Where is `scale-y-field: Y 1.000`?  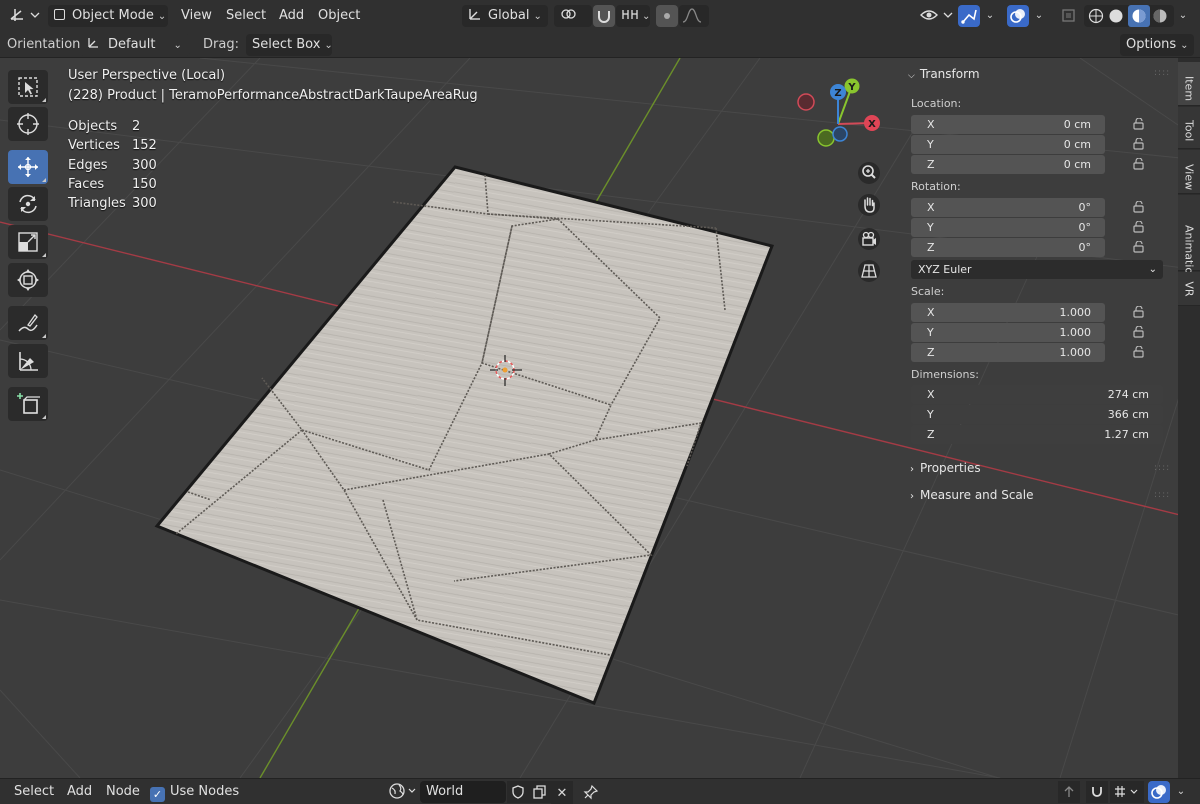 scale-y-field: Y 1.000 is located at coordinates (1008, 332).